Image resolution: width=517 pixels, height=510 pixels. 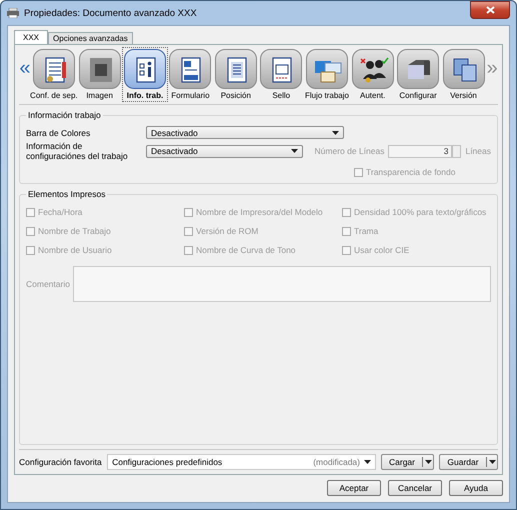 I want to click on dialog-button: Cancelar, so click(x=415, y=488).